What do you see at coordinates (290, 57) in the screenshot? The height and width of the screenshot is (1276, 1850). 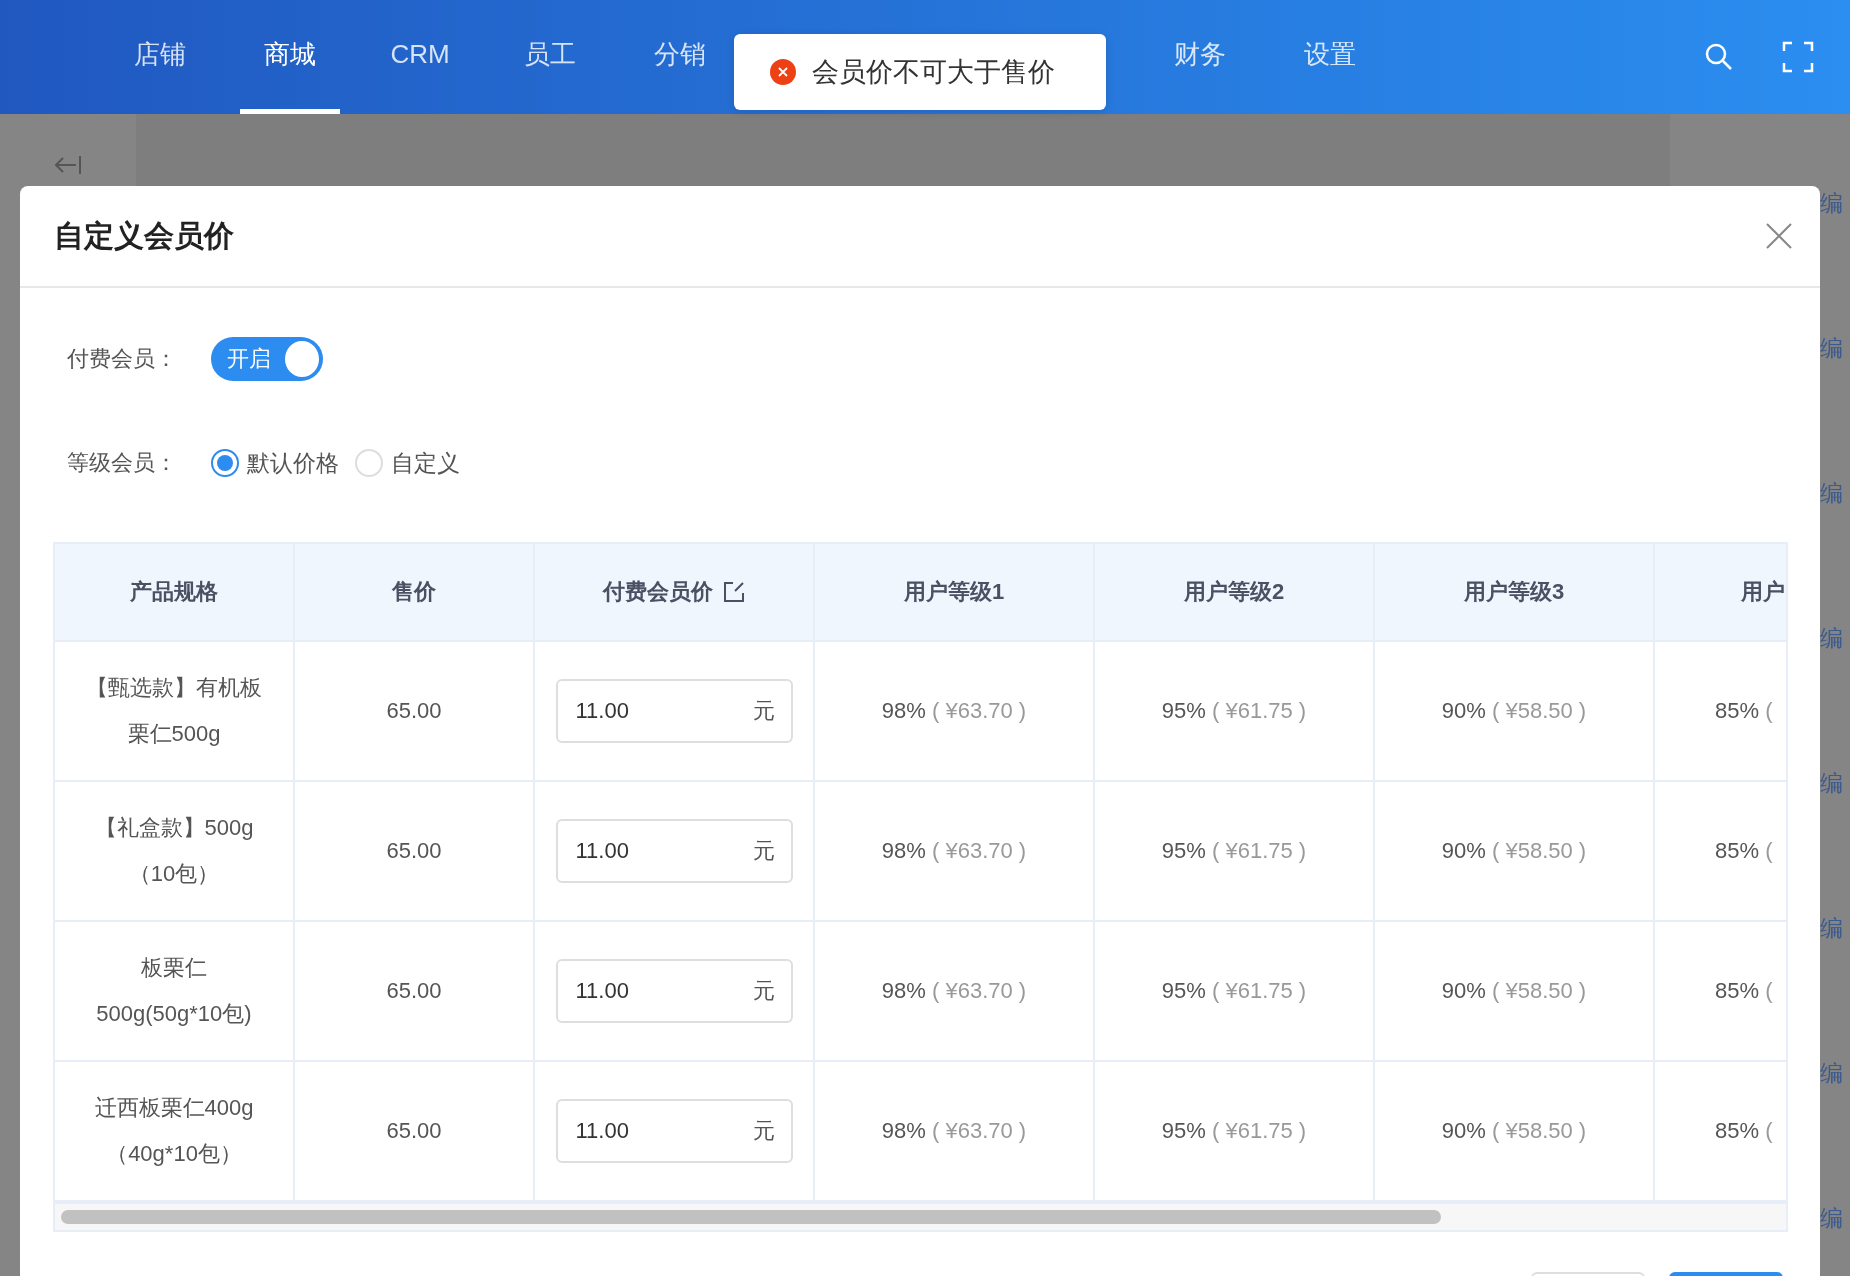 I see `nav-tab: 商城` at bounding box center [290, 57].